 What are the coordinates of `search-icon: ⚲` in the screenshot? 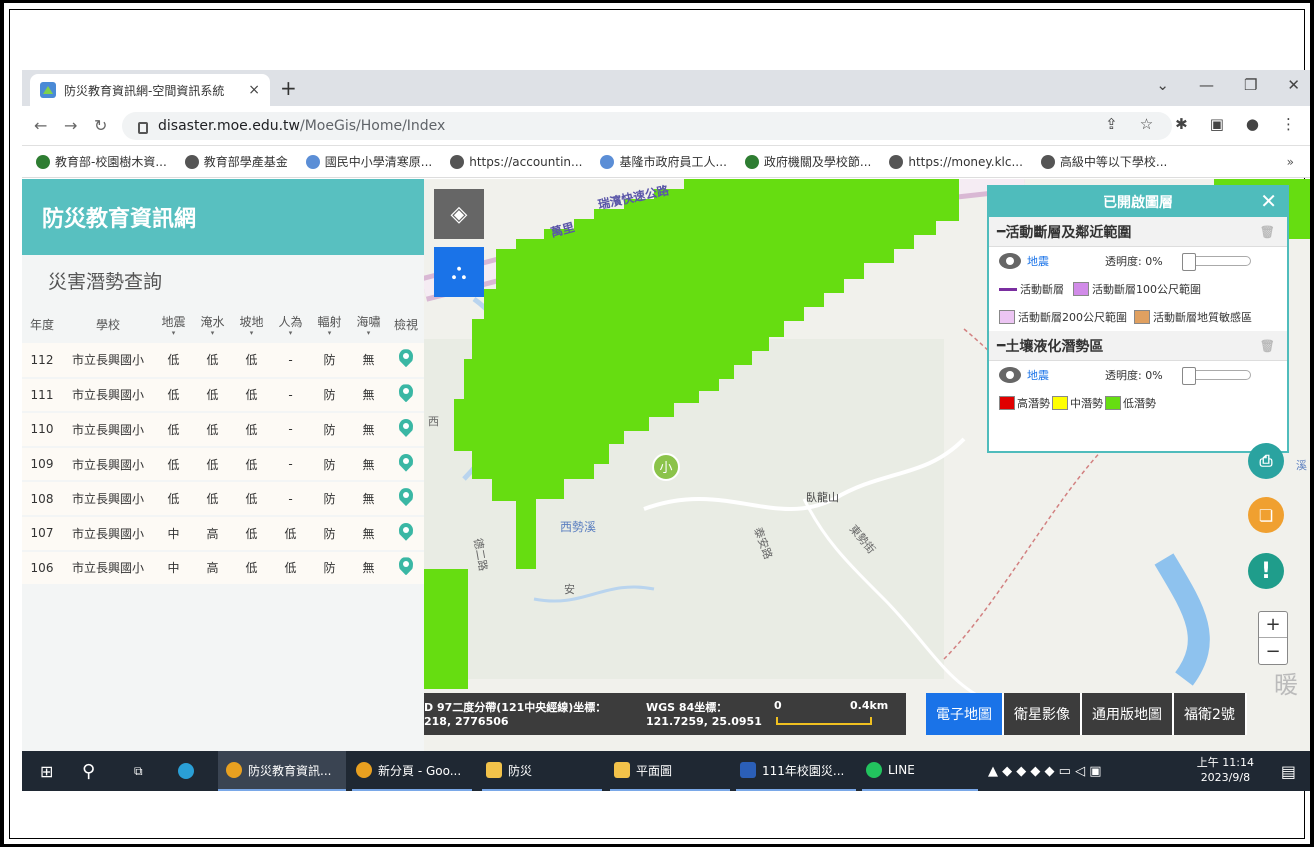 It's located at (89, 771).